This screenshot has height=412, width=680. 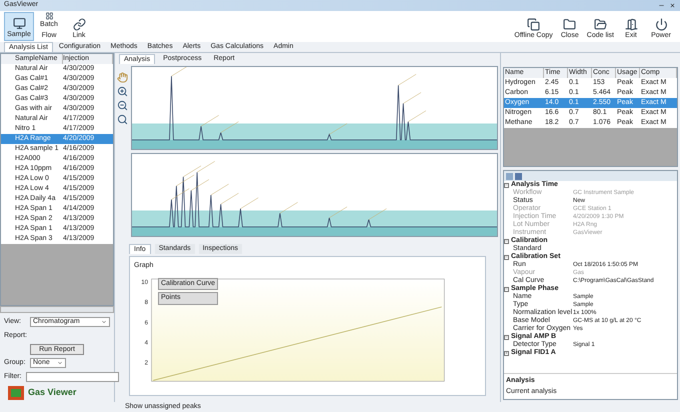 I want to click on zoom-out-icon, so click(x=122, y=105).